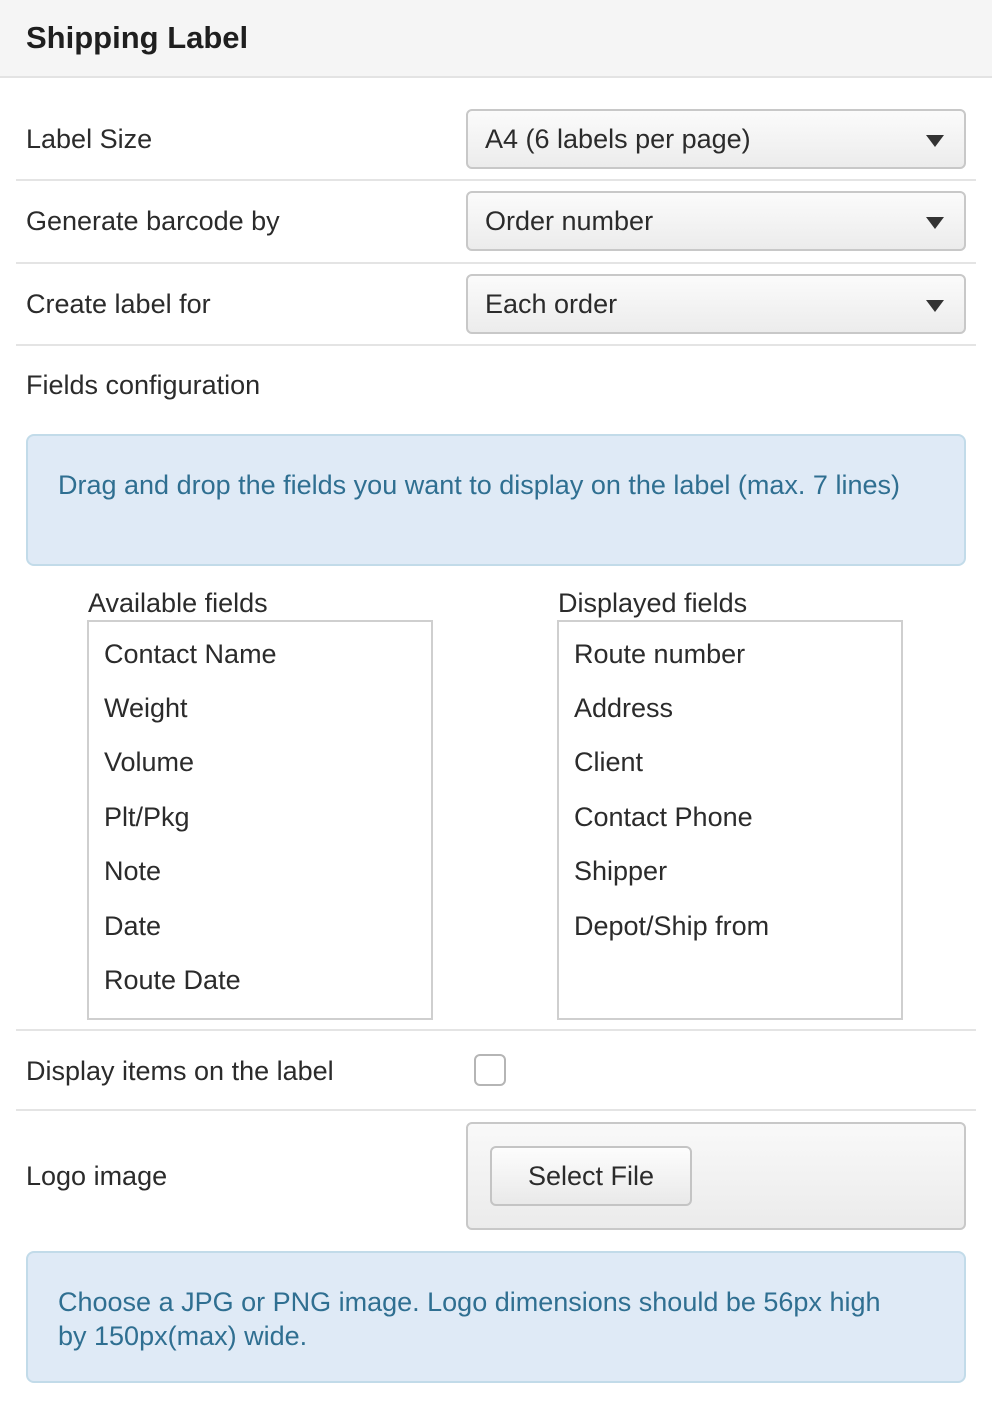  What do you see at coordinates (147, 817) in the screenshot?
I see `list-item: Plt/Pkg` at bounding box center [147, 817].